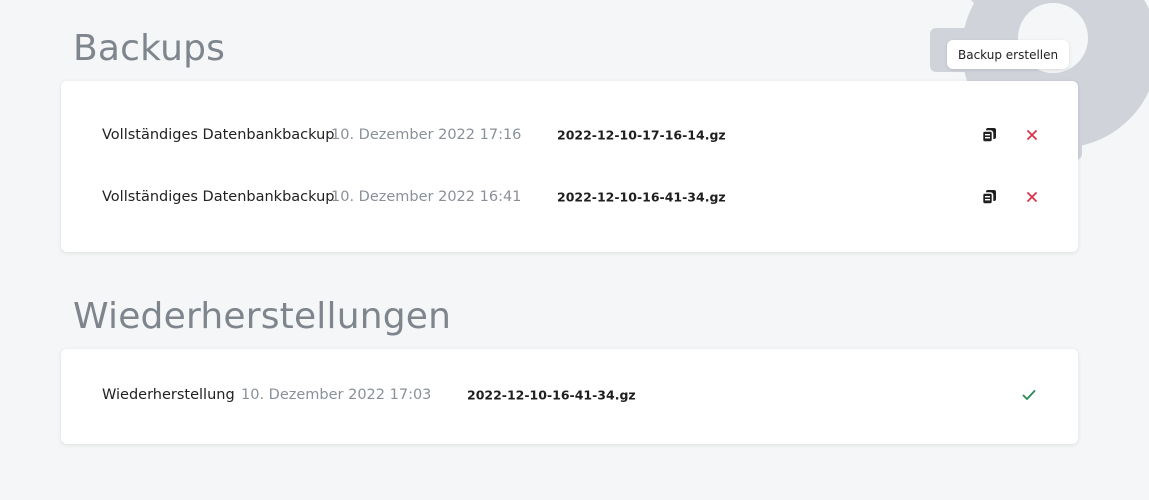  What do you see at coordinates (1029, 395) in the screenshot?
I see `checkmark-icon` at bounding box center [1029, 395].